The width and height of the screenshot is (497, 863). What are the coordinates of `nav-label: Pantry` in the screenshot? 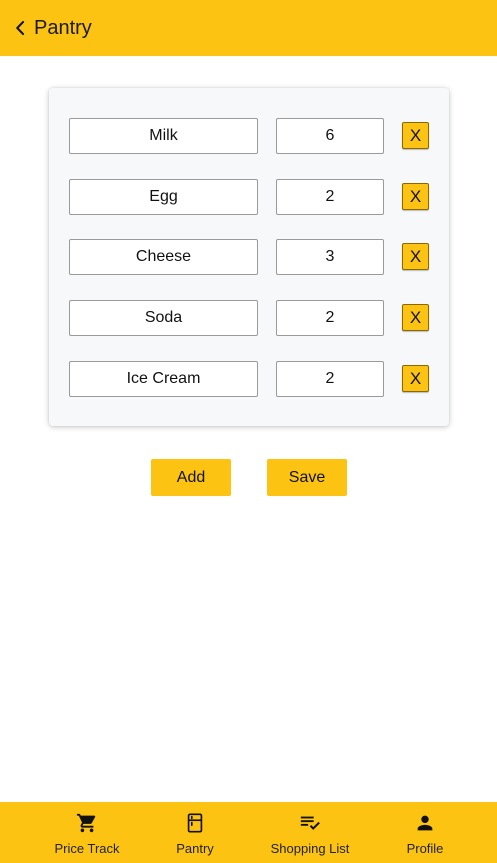 It's located at (195, 848).